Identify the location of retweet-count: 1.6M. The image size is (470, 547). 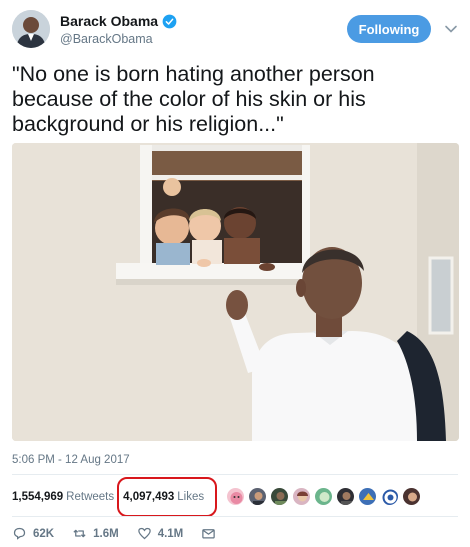
(106, 533).